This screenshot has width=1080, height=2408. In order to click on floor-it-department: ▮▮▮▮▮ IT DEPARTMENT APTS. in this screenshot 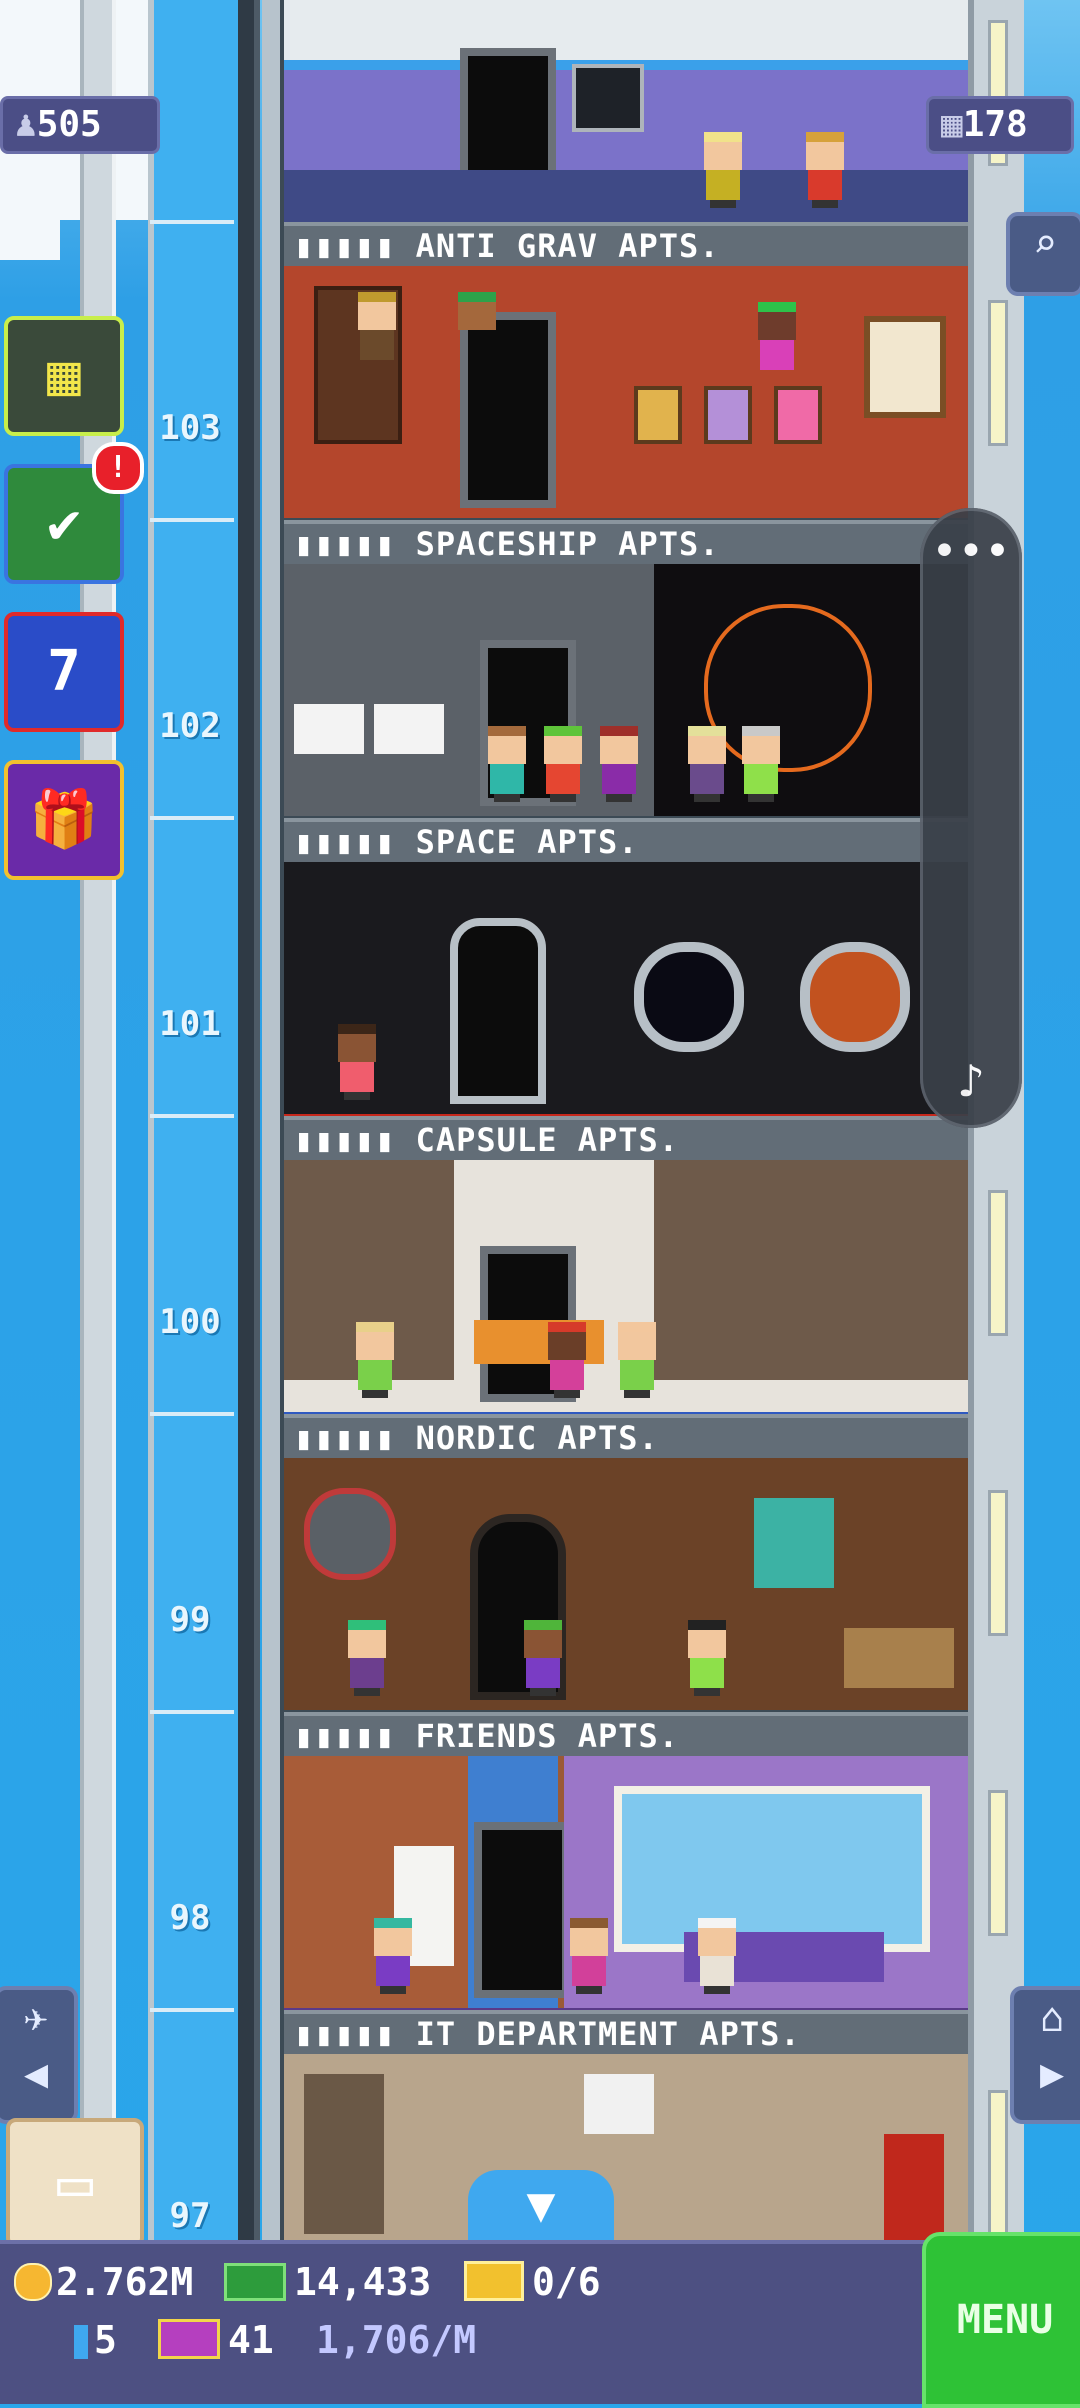, I will do `click(626, 2125)`.